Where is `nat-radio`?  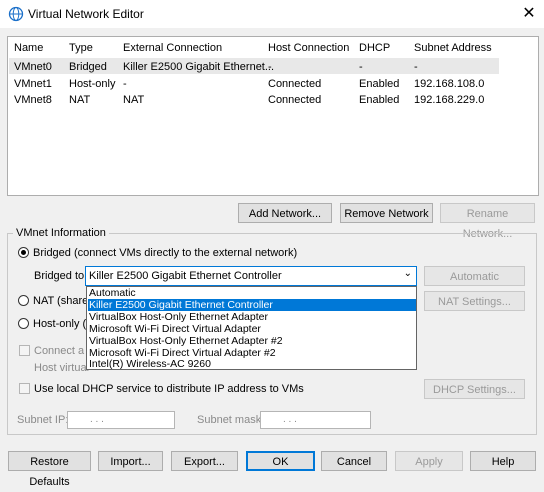 nat-radio is located at coordinates (23, 300).